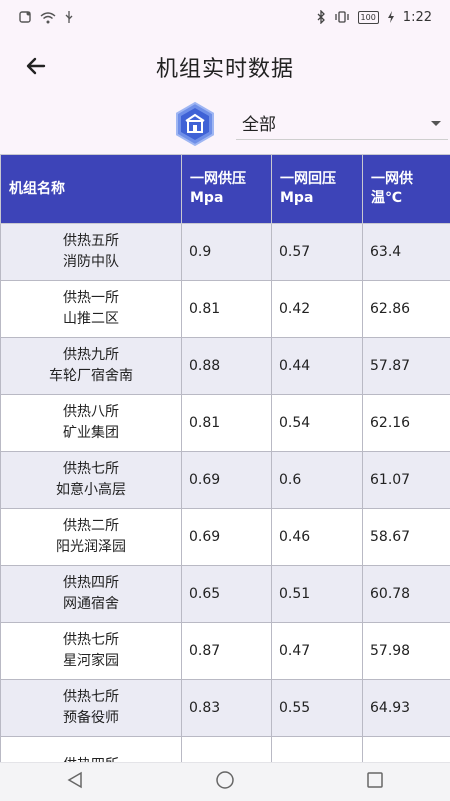 Image resolution: width=450 pixels, height=801 pixels. Describe the element at coordinates (406, 537) in the screenshot. I see `supply-temp-cell: 58.67` at that location.